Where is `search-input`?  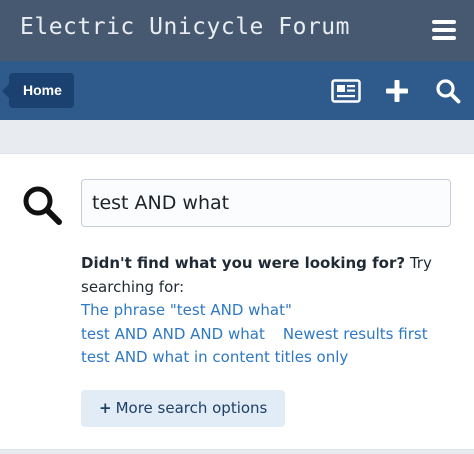 search-input is located at coordinates (266, 203).